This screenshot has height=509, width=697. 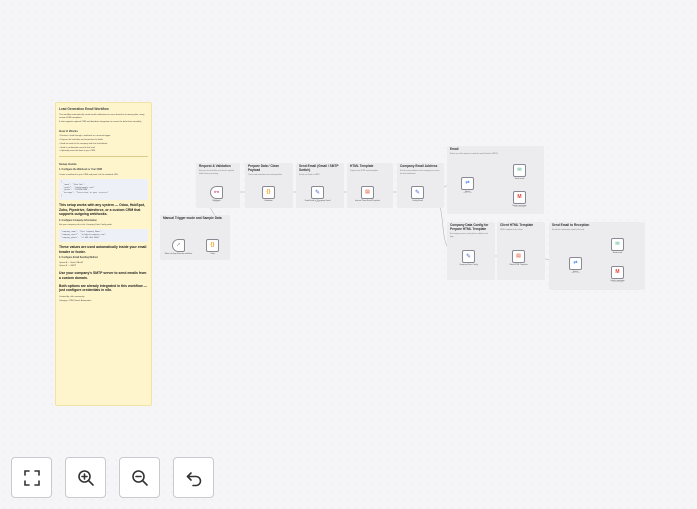 I want to click on node-gmail-1-label: Send a message send: message, so click(x=519, y=207).